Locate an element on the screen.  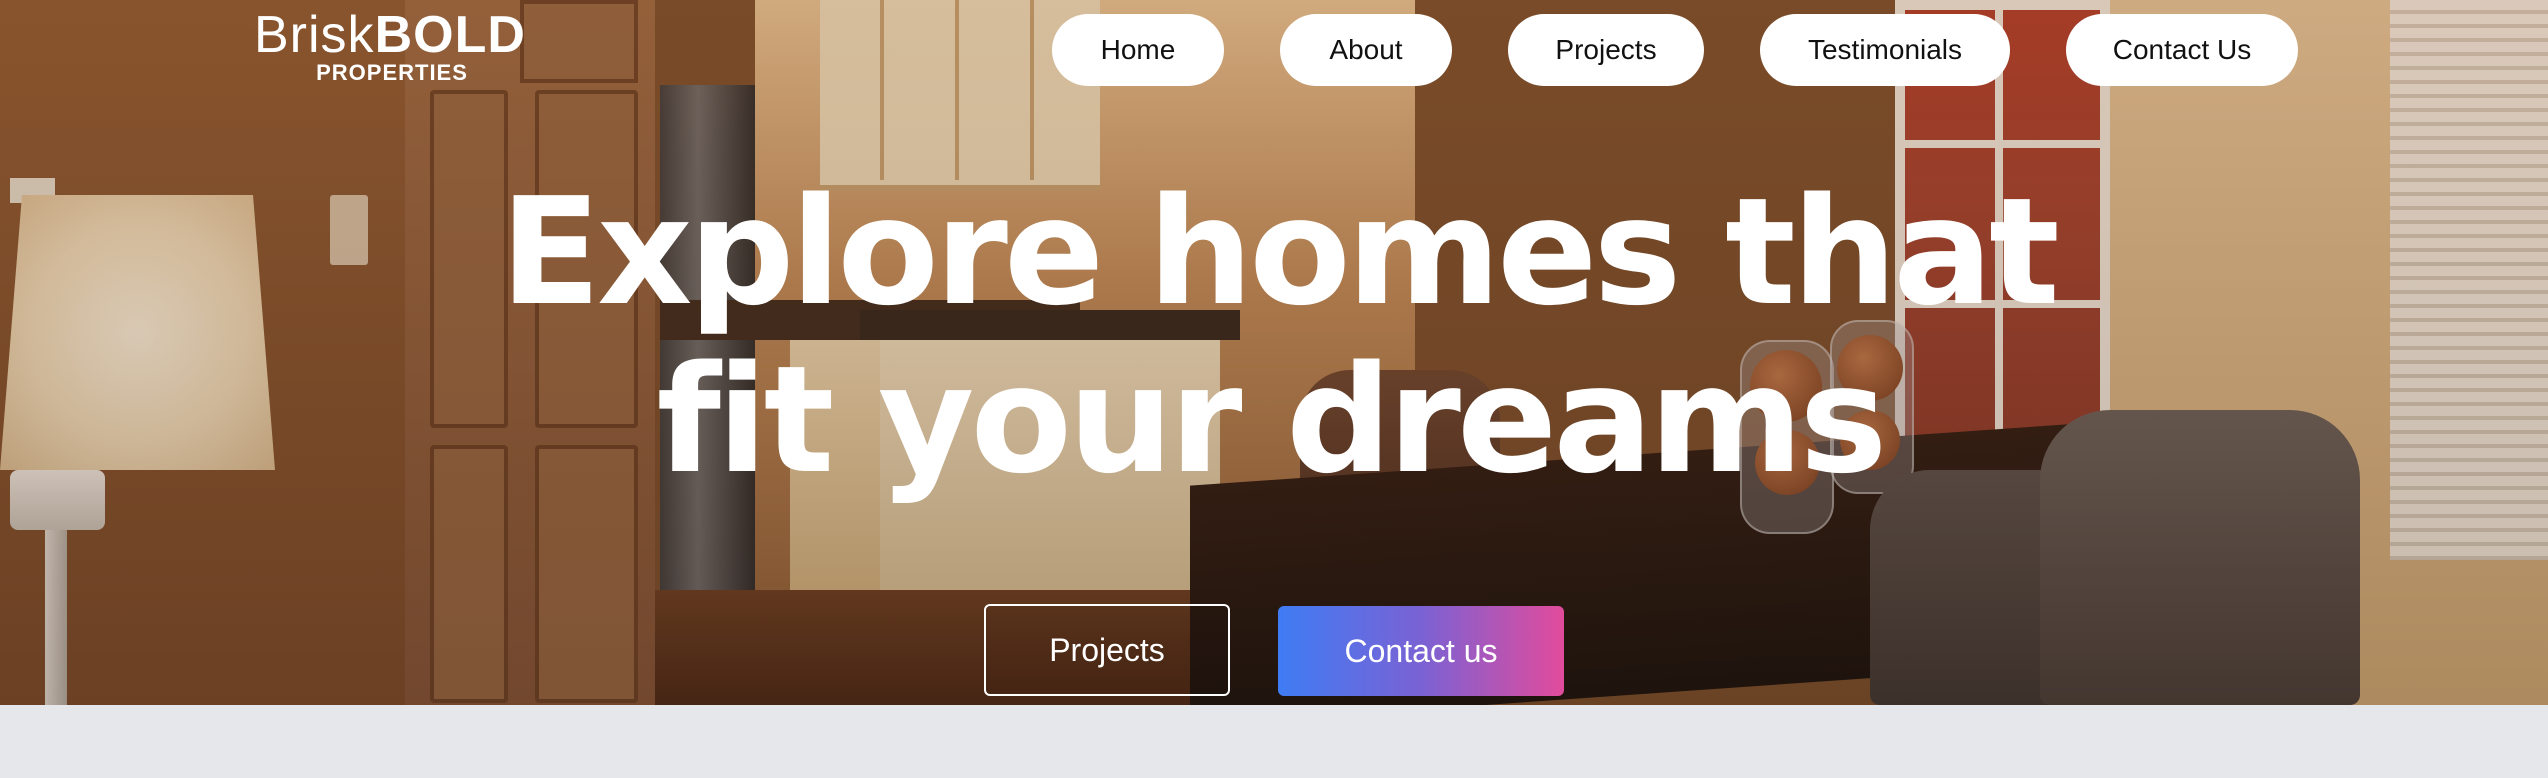
nav-home-button: Home is located at coordinates (1138, 50).